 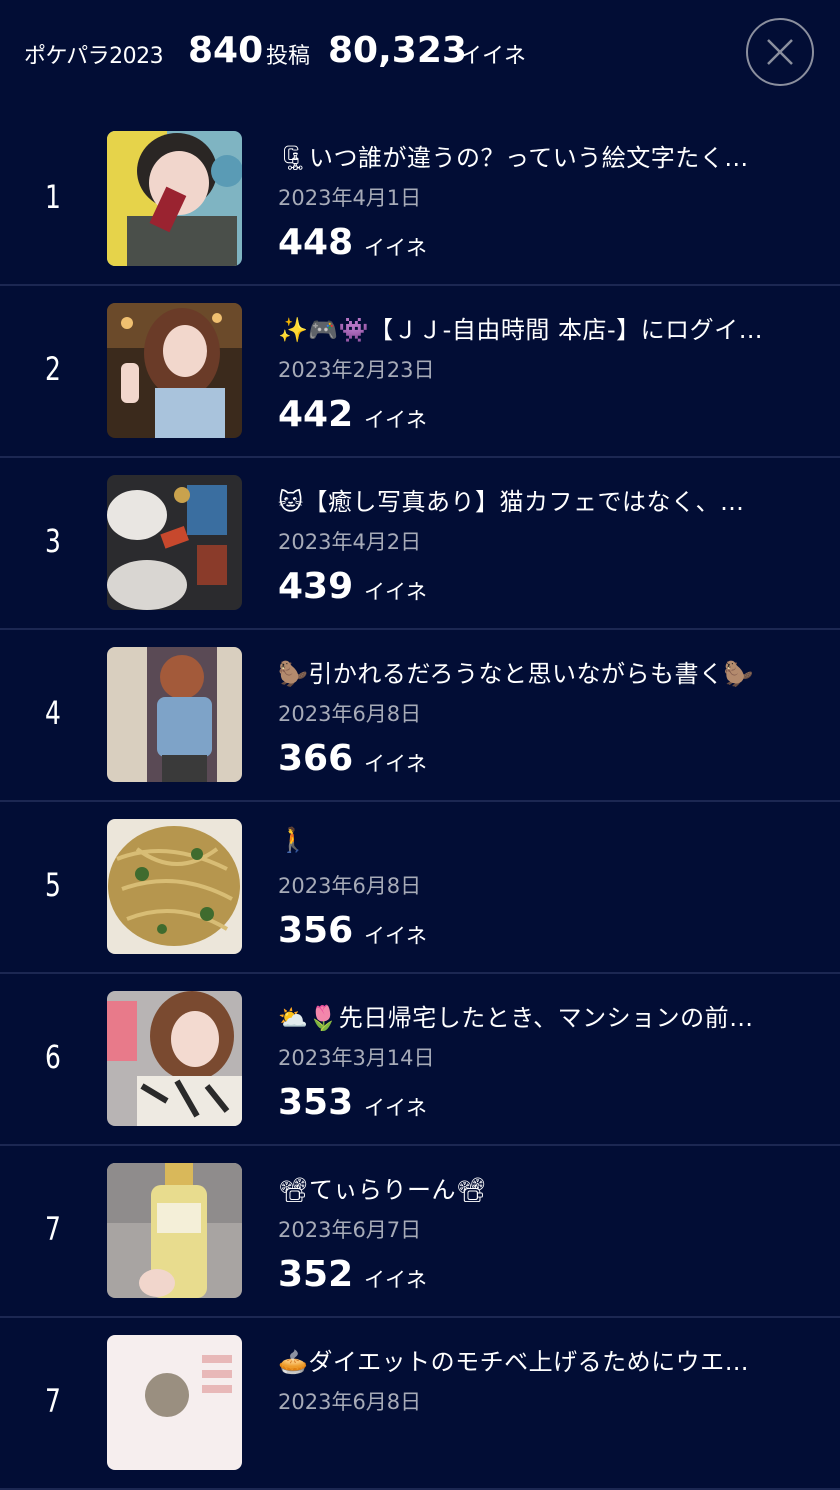 I want to click on rank-number: 6, so click(x=53, y=1057).